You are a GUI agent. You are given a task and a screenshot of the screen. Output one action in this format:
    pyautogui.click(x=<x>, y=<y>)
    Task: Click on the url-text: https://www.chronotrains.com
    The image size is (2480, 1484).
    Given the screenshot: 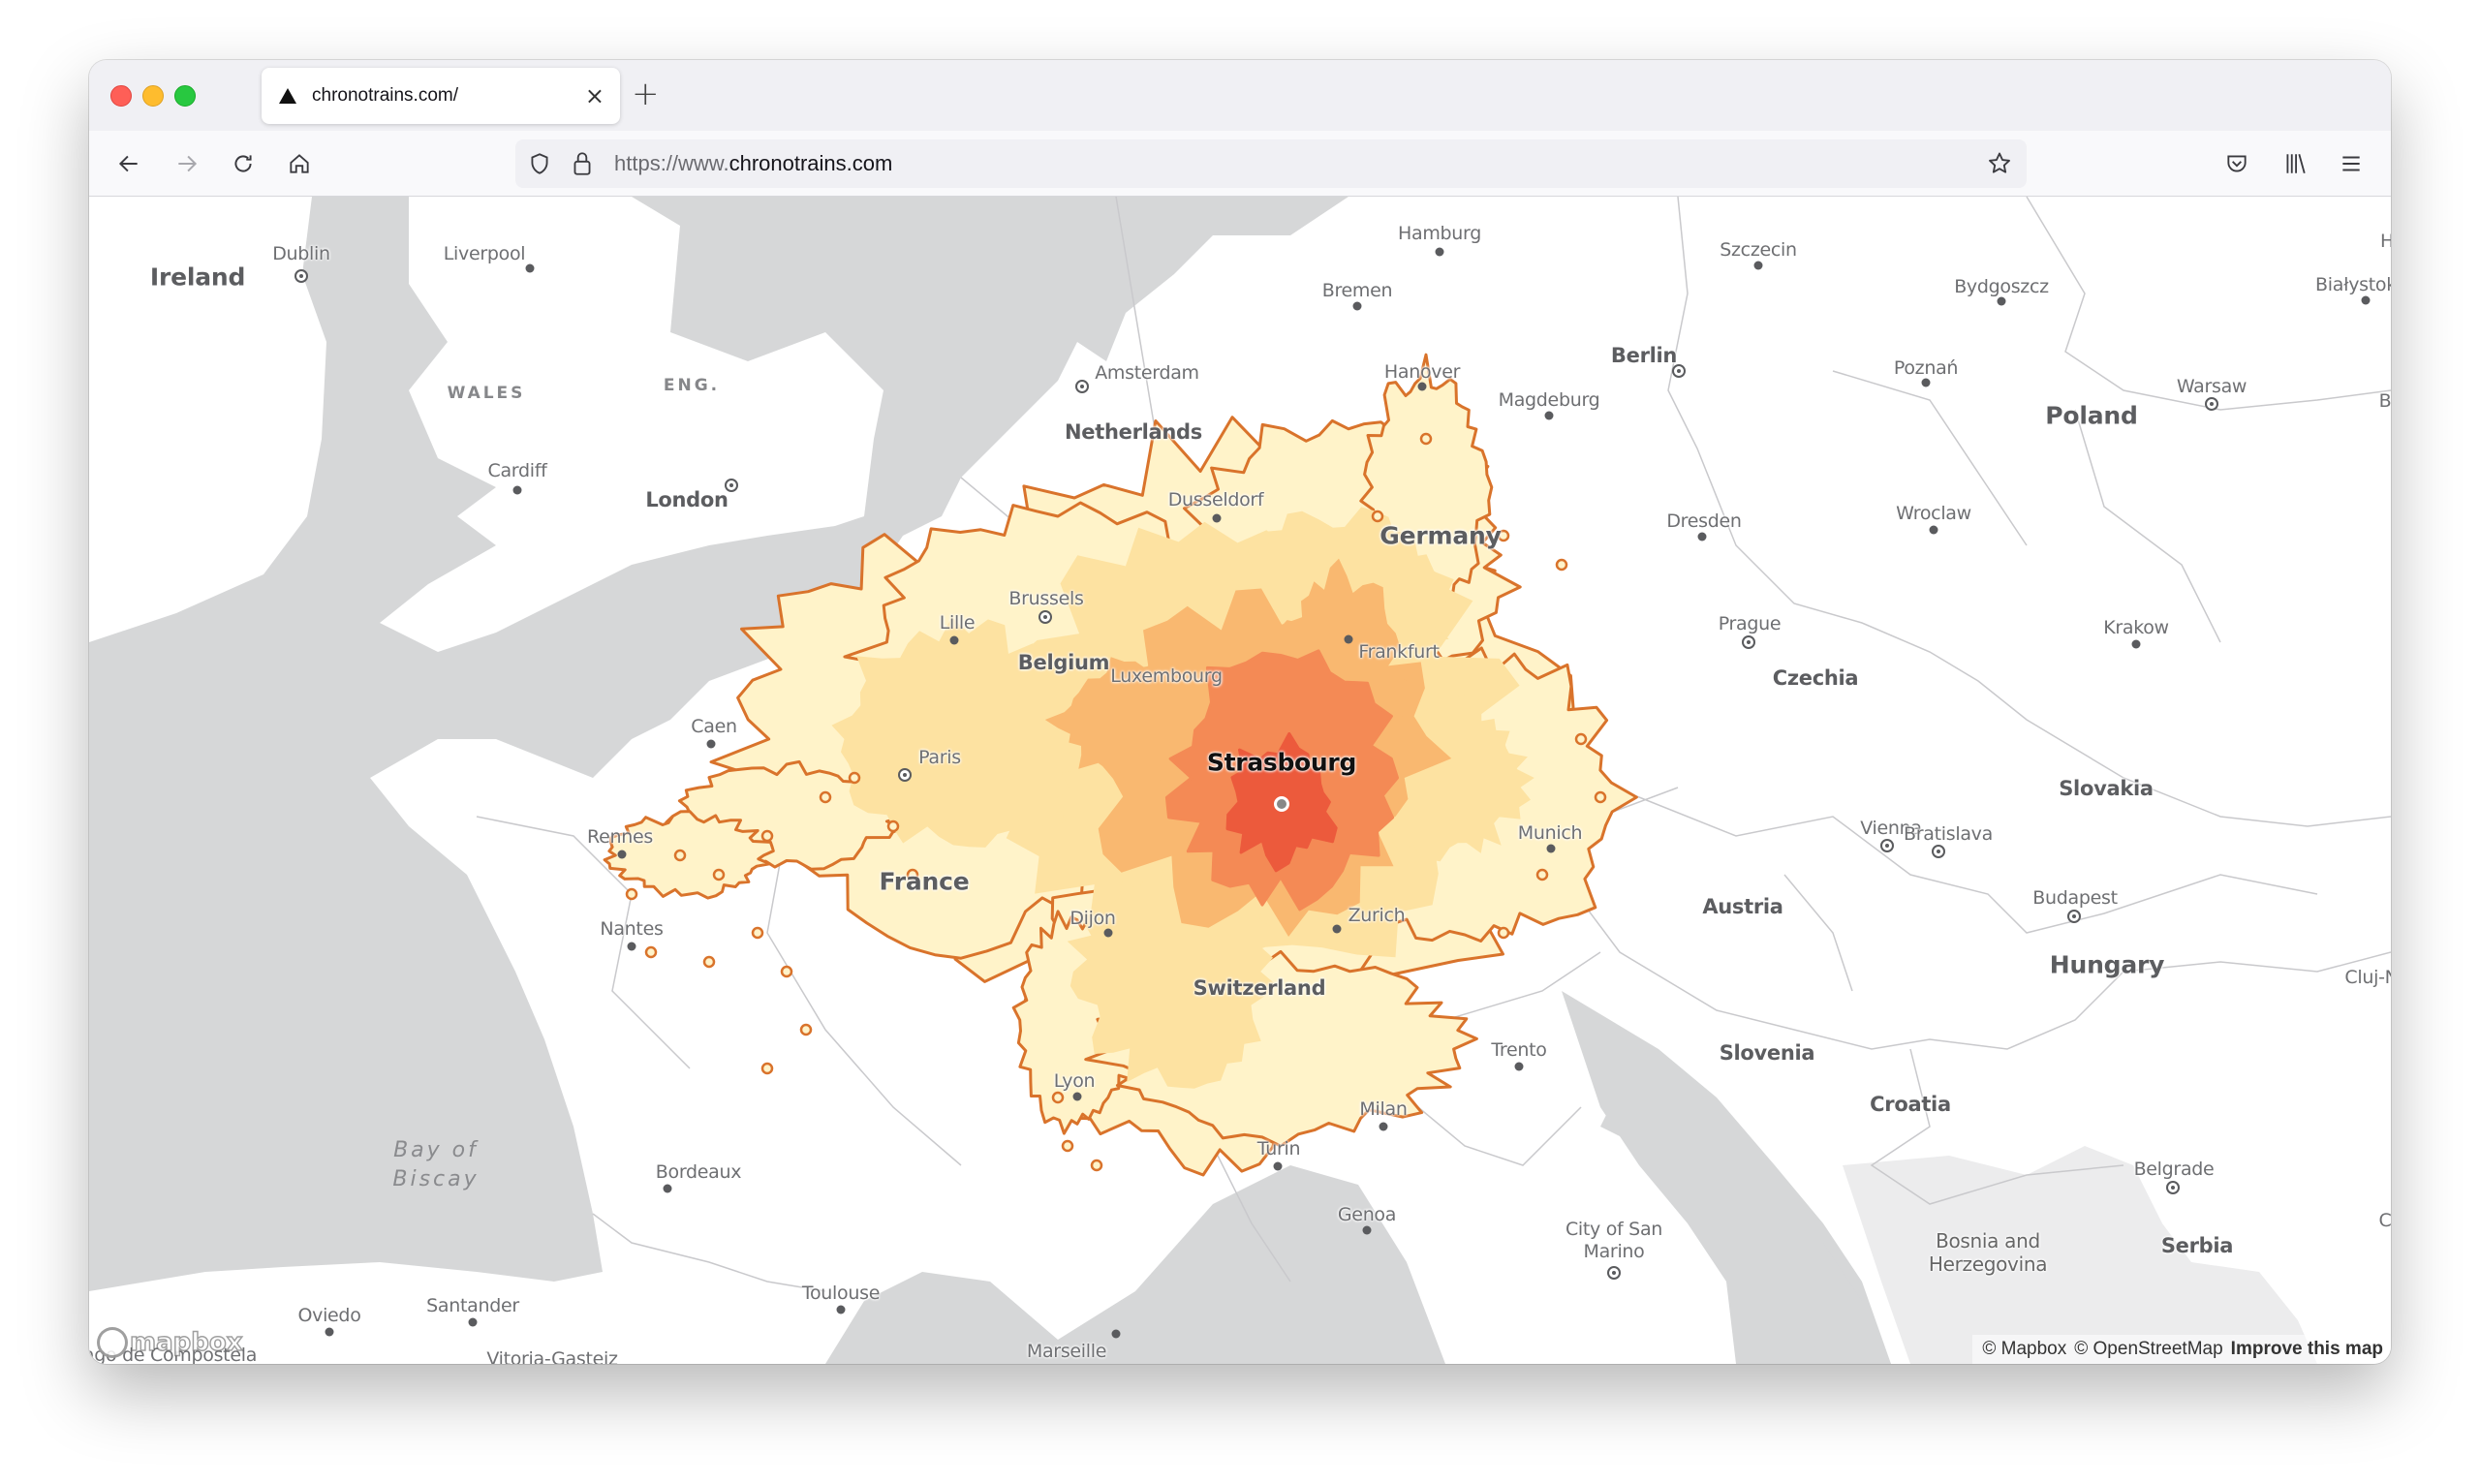 What is the action you would take?
    pyautogui.click(x=753, y=163)
    